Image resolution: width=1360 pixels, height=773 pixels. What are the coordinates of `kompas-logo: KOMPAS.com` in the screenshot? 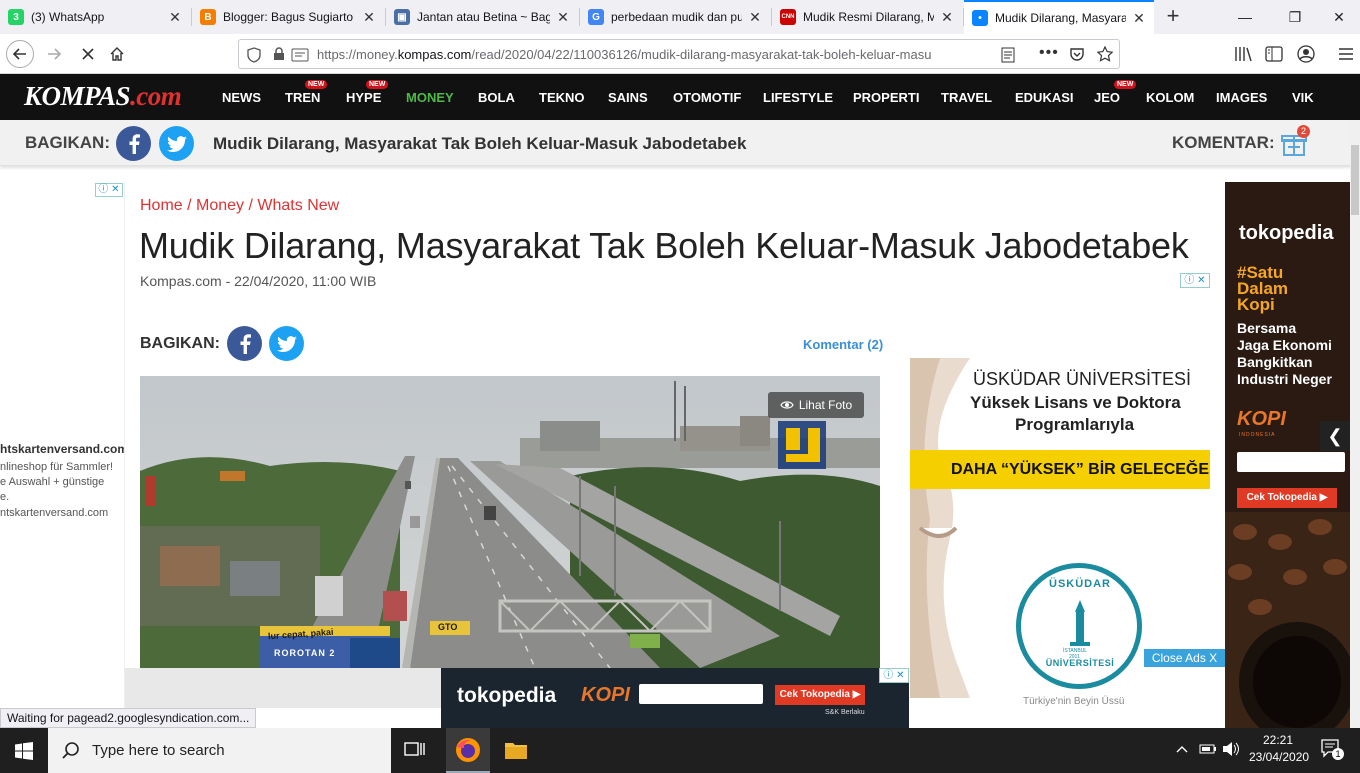 It's located at (103, 96).